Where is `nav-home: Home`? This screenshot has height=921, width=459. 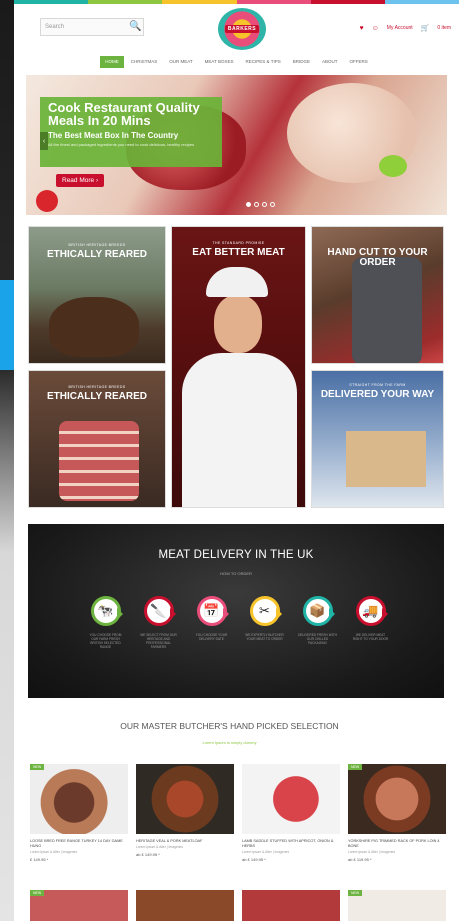 nav-home: Home is located at coordinates (112, 62).